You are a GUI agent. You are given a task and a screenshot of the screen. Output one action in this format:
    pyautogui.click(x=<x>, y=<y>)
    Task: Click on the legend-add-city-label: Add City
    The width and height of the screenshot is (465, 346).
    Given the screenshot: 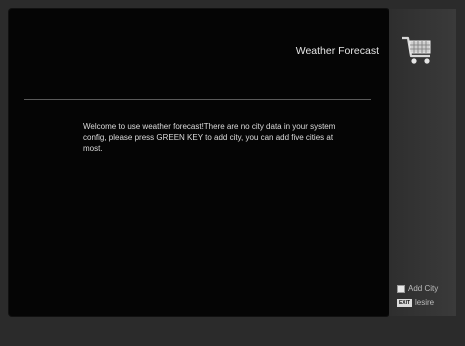 What is the action you would take?
    pyautogui.click(x=423, y=288)
    